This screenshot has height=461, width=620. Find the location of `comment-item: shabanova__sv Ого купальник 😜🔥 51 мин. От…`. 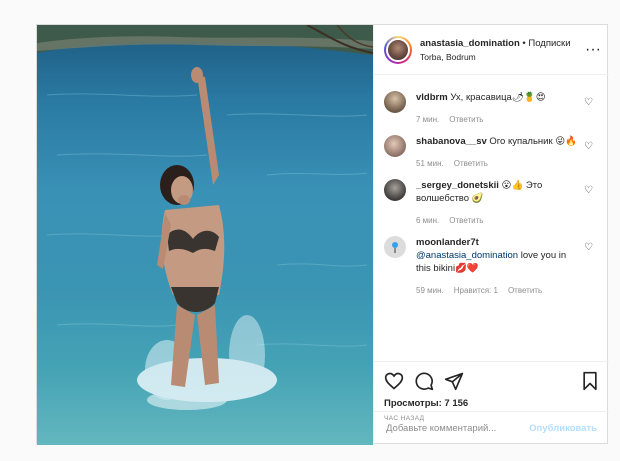

comment-item: shabanova__sv Ого купальник 😜🔥 51 мин. От… is located at coordinates (491, 152).